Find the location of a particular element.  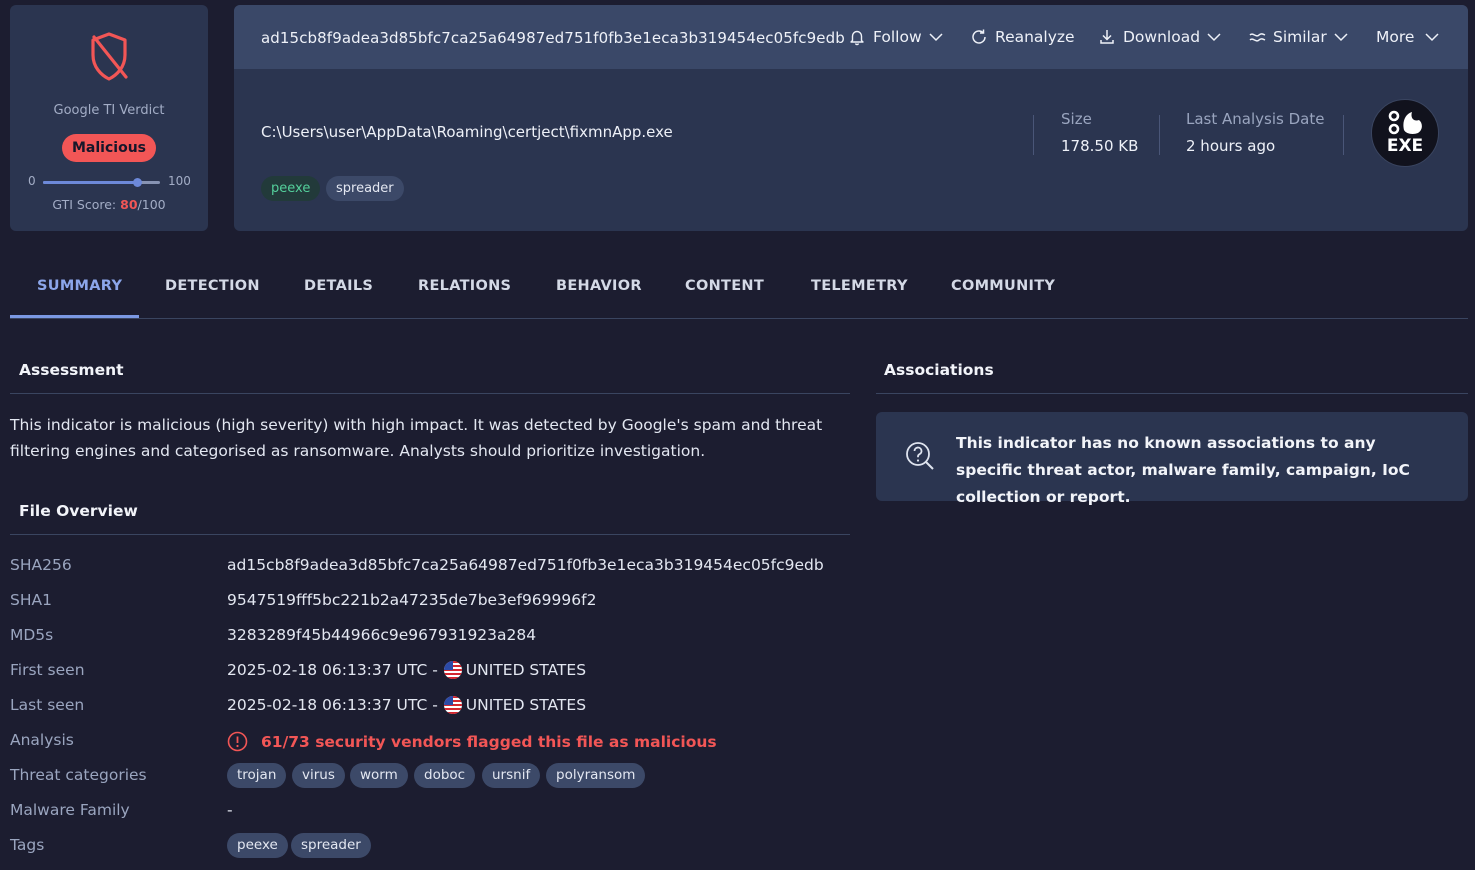

threat-categories-label: Threat categories is located at coordinates (78, 775).